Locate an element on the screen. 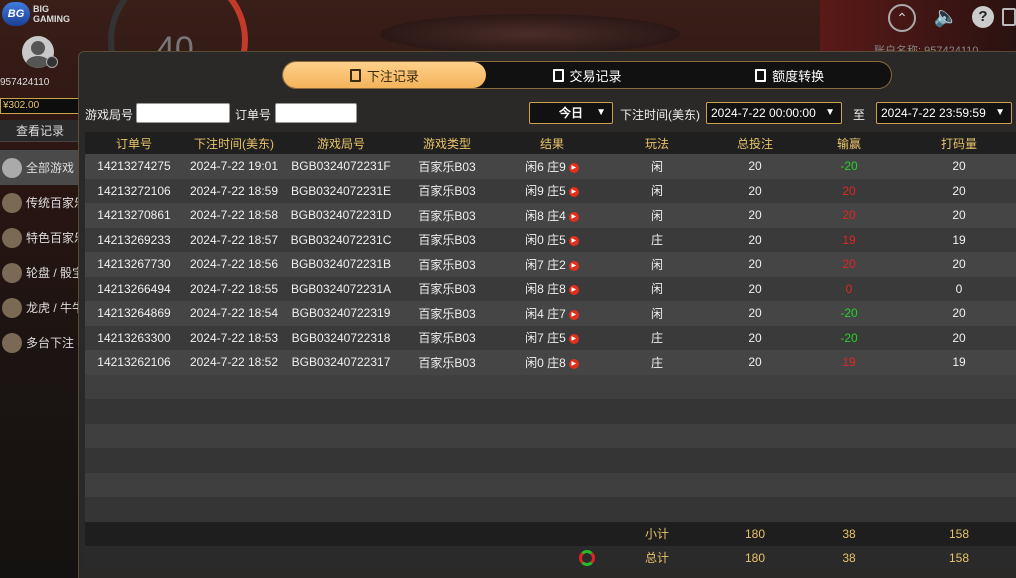 This screenshot has width=1016, height=578. tab-transaction-record: 交易记录 is located at coordinates (587, 75).